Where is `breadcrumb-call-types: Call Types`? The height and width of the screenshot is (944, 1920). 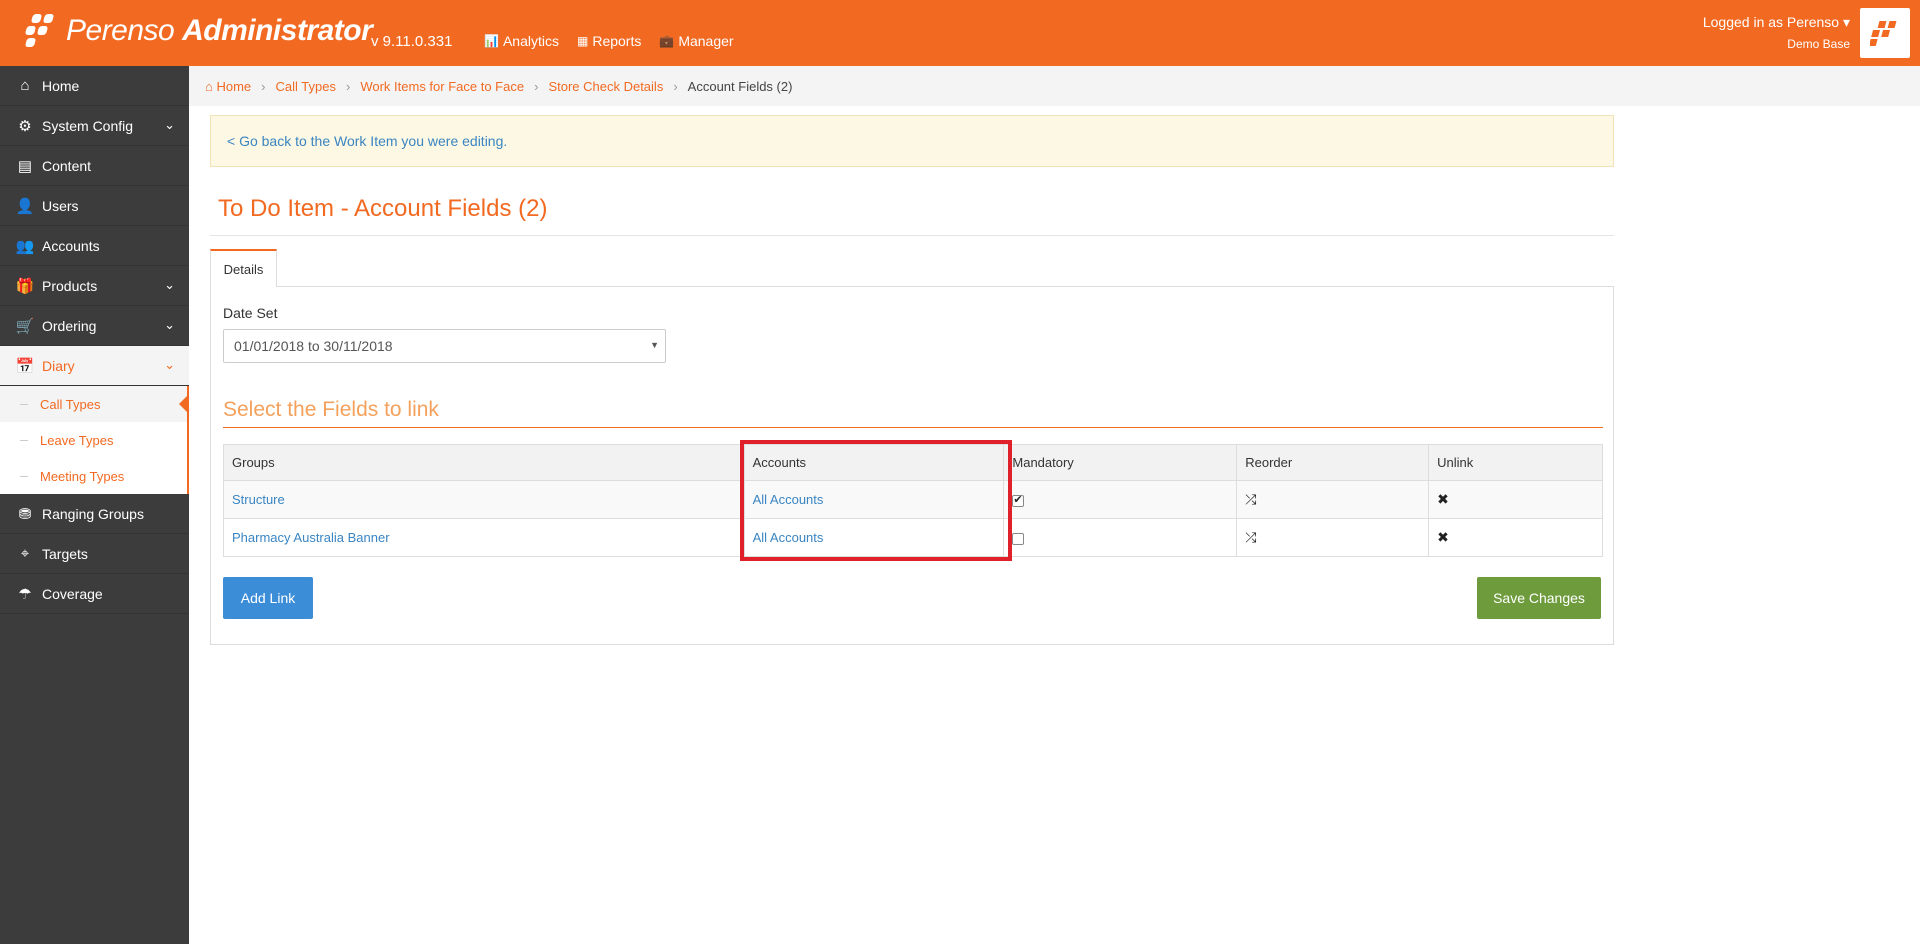
breadcrumb-call-types: Call Types is located at coordinates (306, 86).